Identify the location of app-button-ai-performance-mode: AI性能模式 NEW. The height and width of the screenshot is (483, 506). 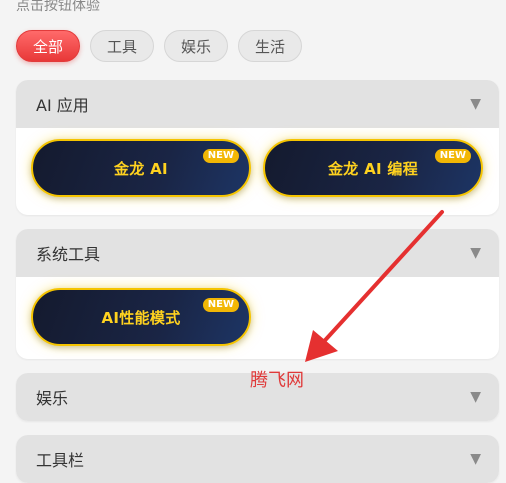
(141, 317).